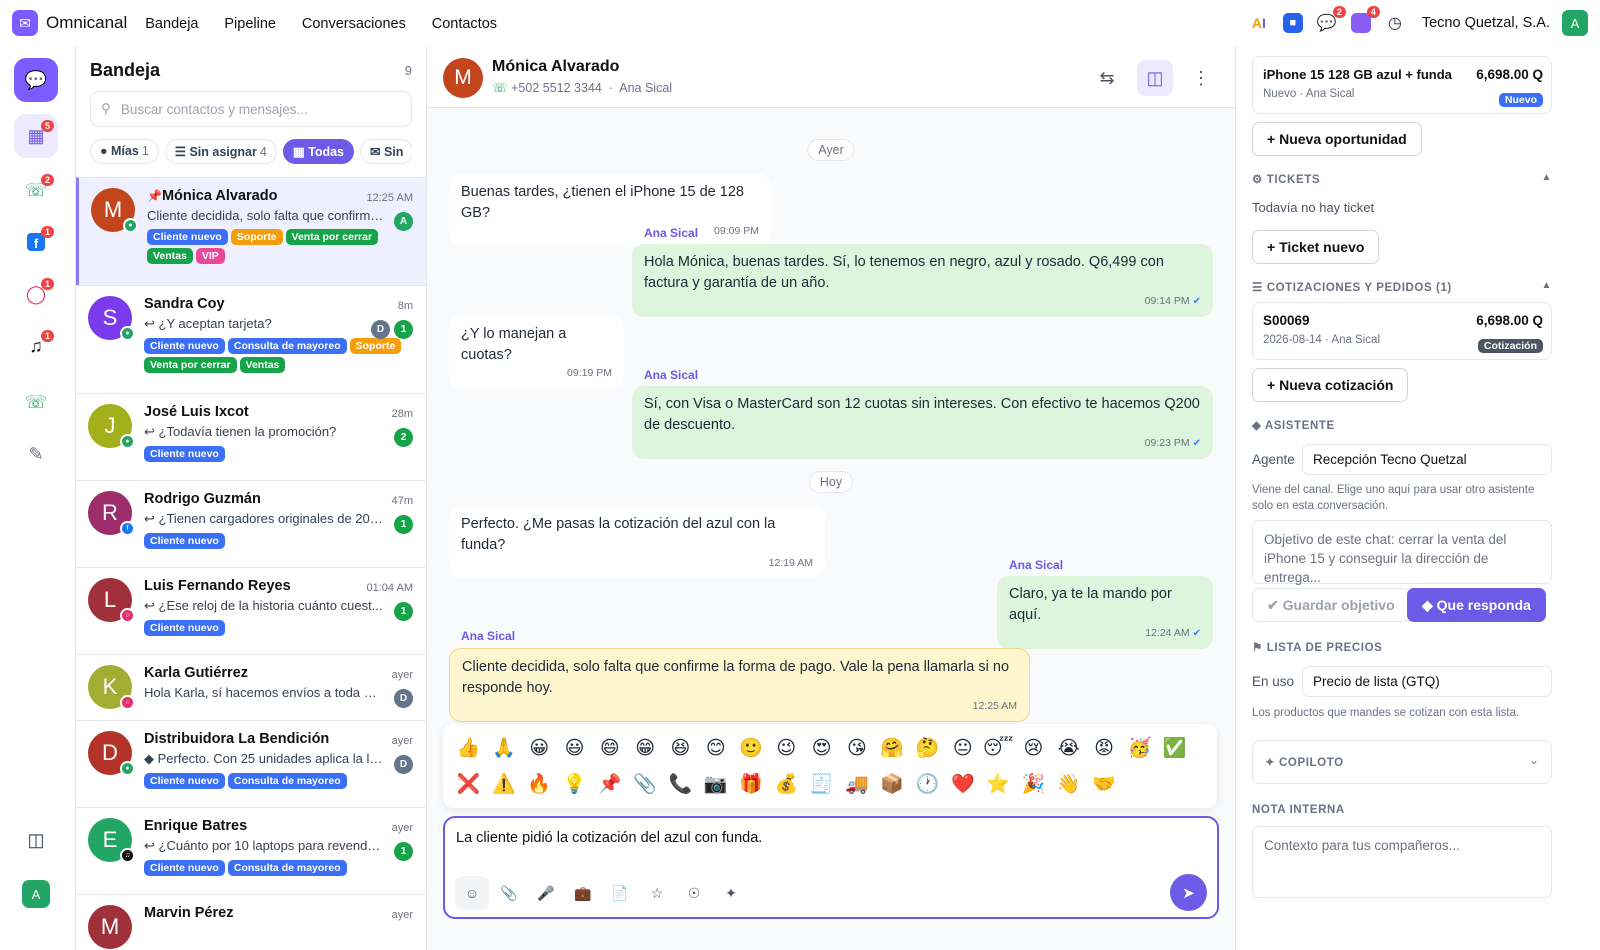  I want to click on emoji-option: 📌, so click(609, 783).